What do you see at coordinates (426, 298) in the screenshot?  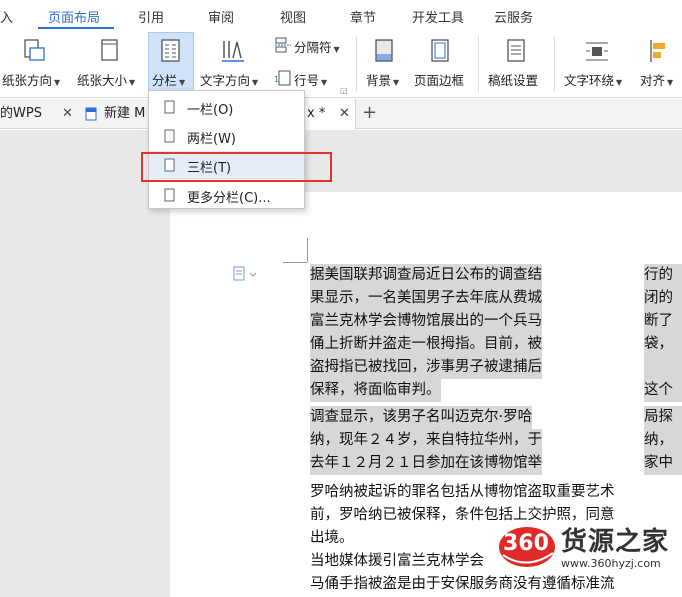 I see `doc-line: 果显示，一名美国男子去年底从费城` at bounding box center [426, 298].